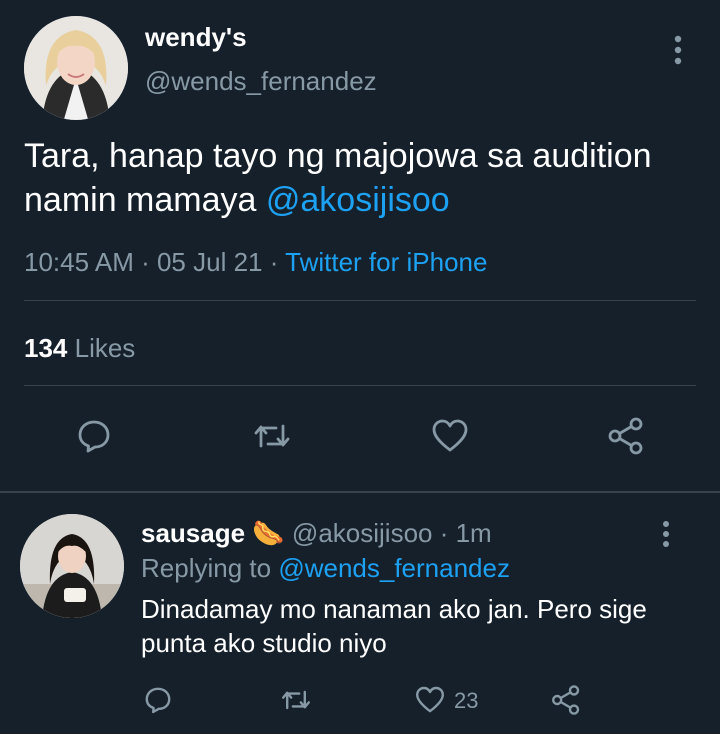 The image size is (720, 734). What do you see at coordinates (261, 81) in the screenshot?
I see `user-handle: @wends_fernandez` at bounding box center [261, 81].